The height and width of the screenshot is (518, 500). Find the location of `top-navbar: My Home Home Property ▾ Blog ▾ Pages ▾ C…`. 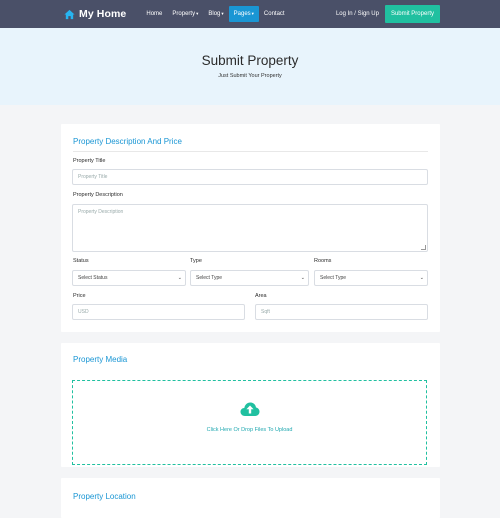

top-navbar: My Home Home Property ▾ Blog ▾ Pages ▾ C… is located at coordinates (250, 14).